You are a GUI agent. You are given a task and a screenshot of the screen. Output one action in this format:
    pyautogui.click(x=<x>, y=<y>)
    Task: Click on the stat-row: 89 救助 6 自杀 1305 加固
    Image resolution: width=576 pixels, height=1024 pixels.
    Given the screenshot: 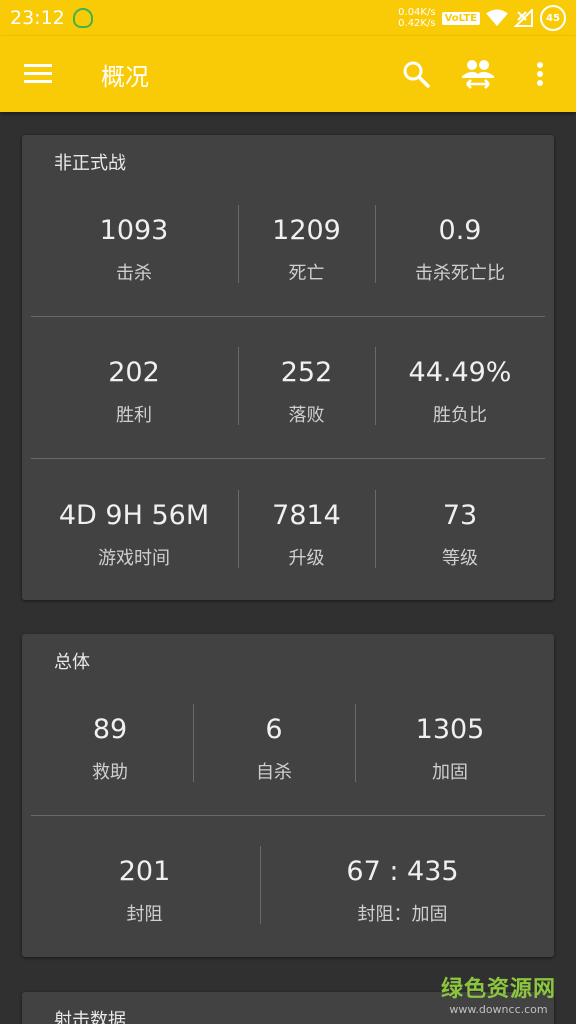 What is the action you would take?
    pyautogui.click(x=288, y=754)
    